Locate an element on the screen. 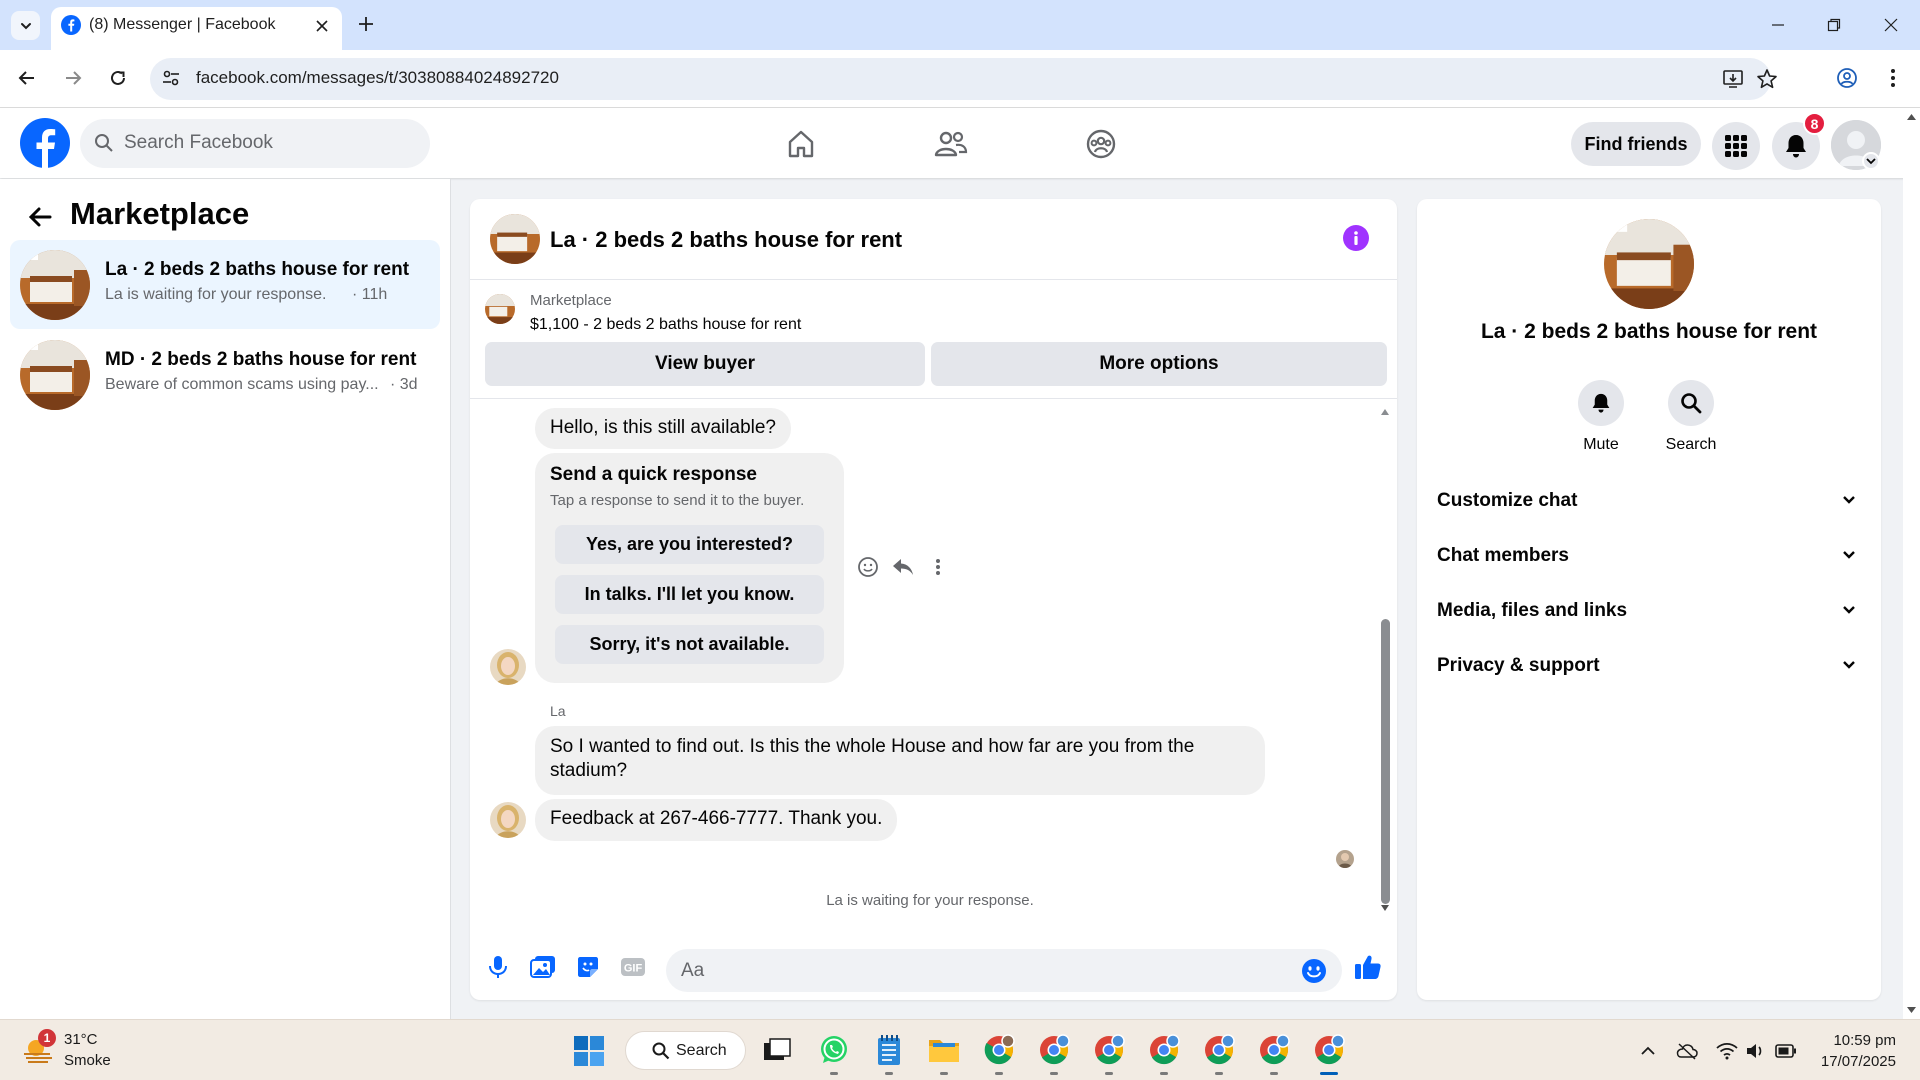 This screenshot has height=1080, width=1920. find-friends-button: Find friends is located at coordinates (1636, 144).